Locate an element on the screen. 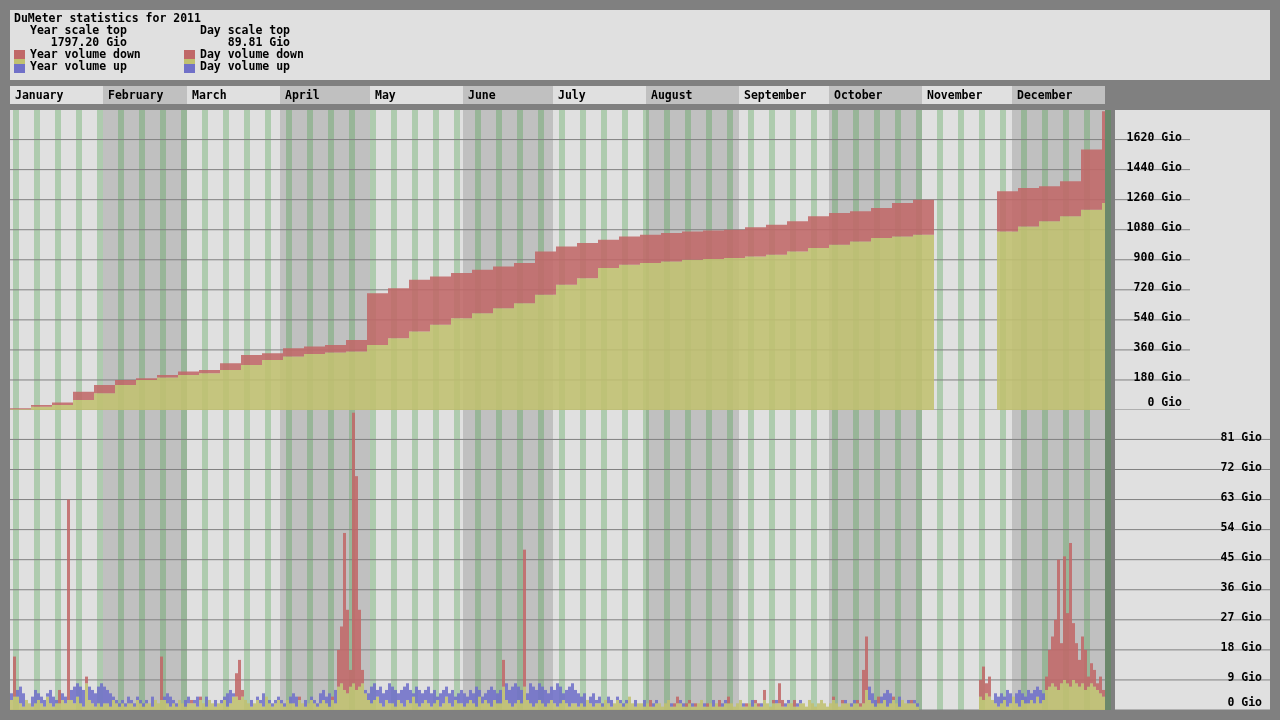 The image size is (1280, 720). axis-label: 1260 Gio is located at coordinates (1154, 197).